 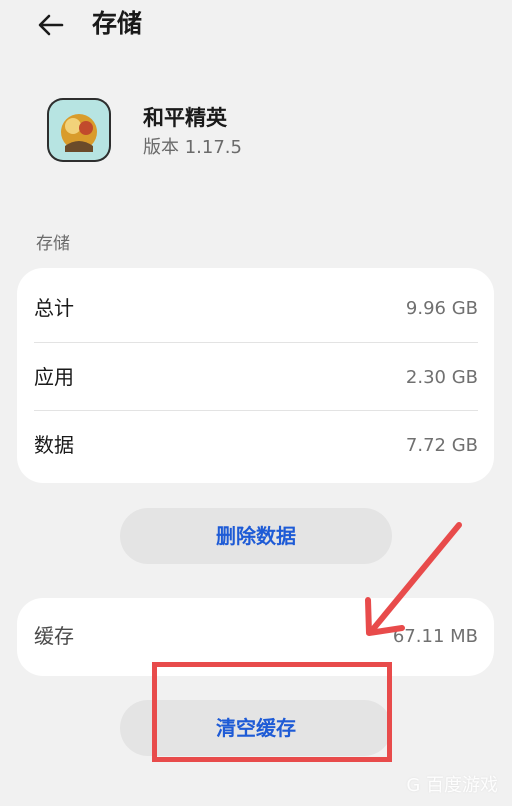 What do you see at coordinates (53, 244) in the screenshot?
I see `storage-section-label: 存储` at bounding box center [53, 244].